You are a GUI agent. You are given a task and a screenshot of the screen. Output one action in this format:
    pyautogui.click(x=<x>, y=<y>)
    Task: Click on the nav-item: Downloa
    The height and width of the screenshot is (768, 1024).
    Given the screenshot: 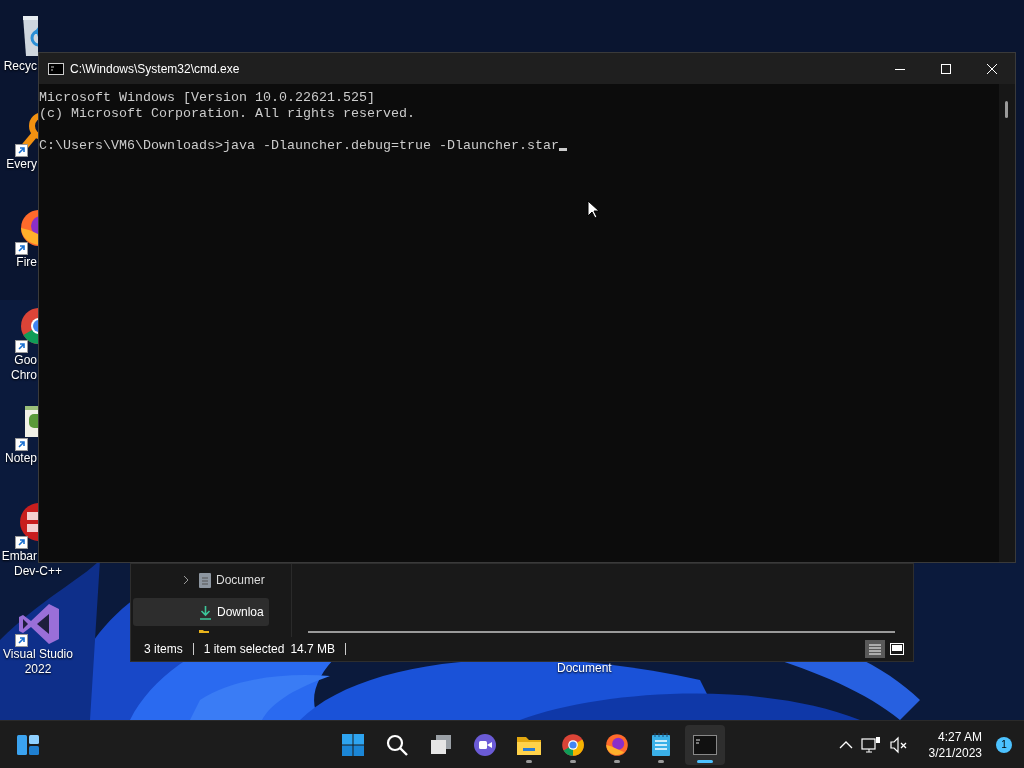 What is the action you would take?
    pyautogui.click(x=201, y=612)
    